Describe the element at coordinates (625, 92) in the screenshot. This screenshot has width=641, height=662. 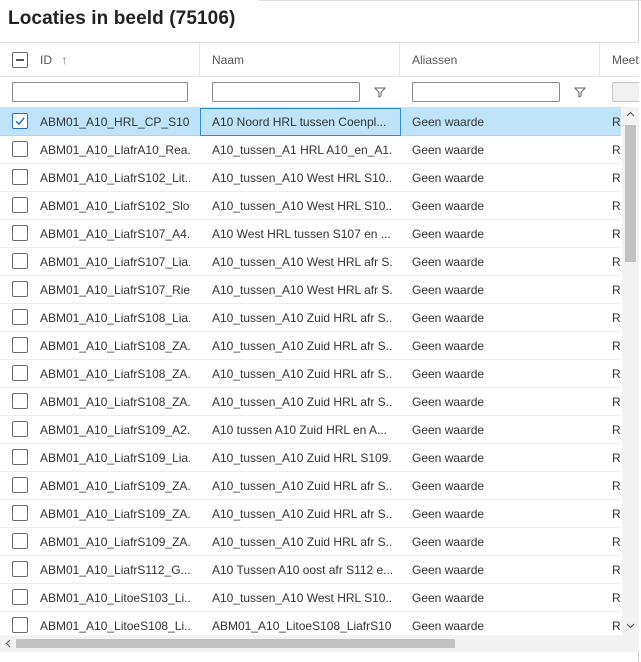
I see `meet-filter-input` at that location.